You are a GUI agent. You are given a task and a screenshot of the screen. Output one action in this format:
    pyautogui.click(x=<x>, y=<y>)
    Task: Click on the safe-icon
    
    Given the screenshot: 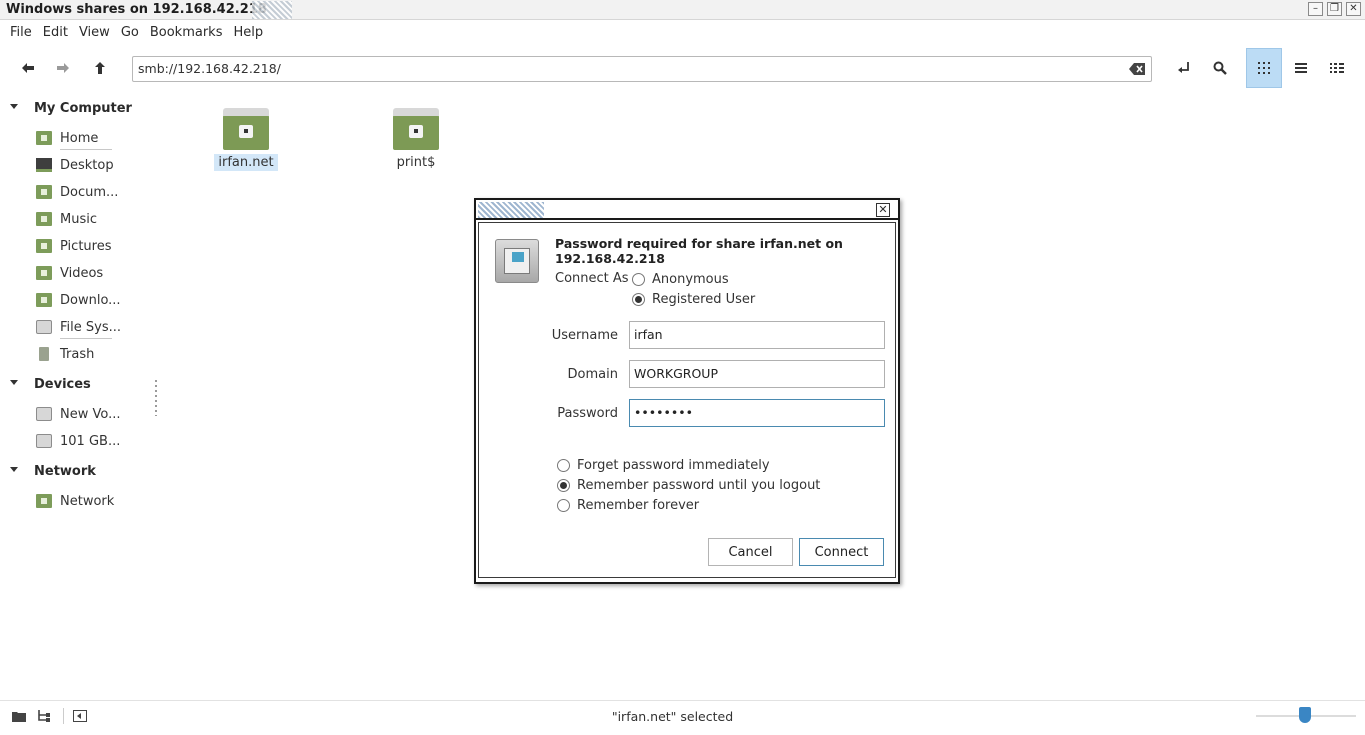 What is the action you would take?
    pyautogui.click(x=517, y=261)
    